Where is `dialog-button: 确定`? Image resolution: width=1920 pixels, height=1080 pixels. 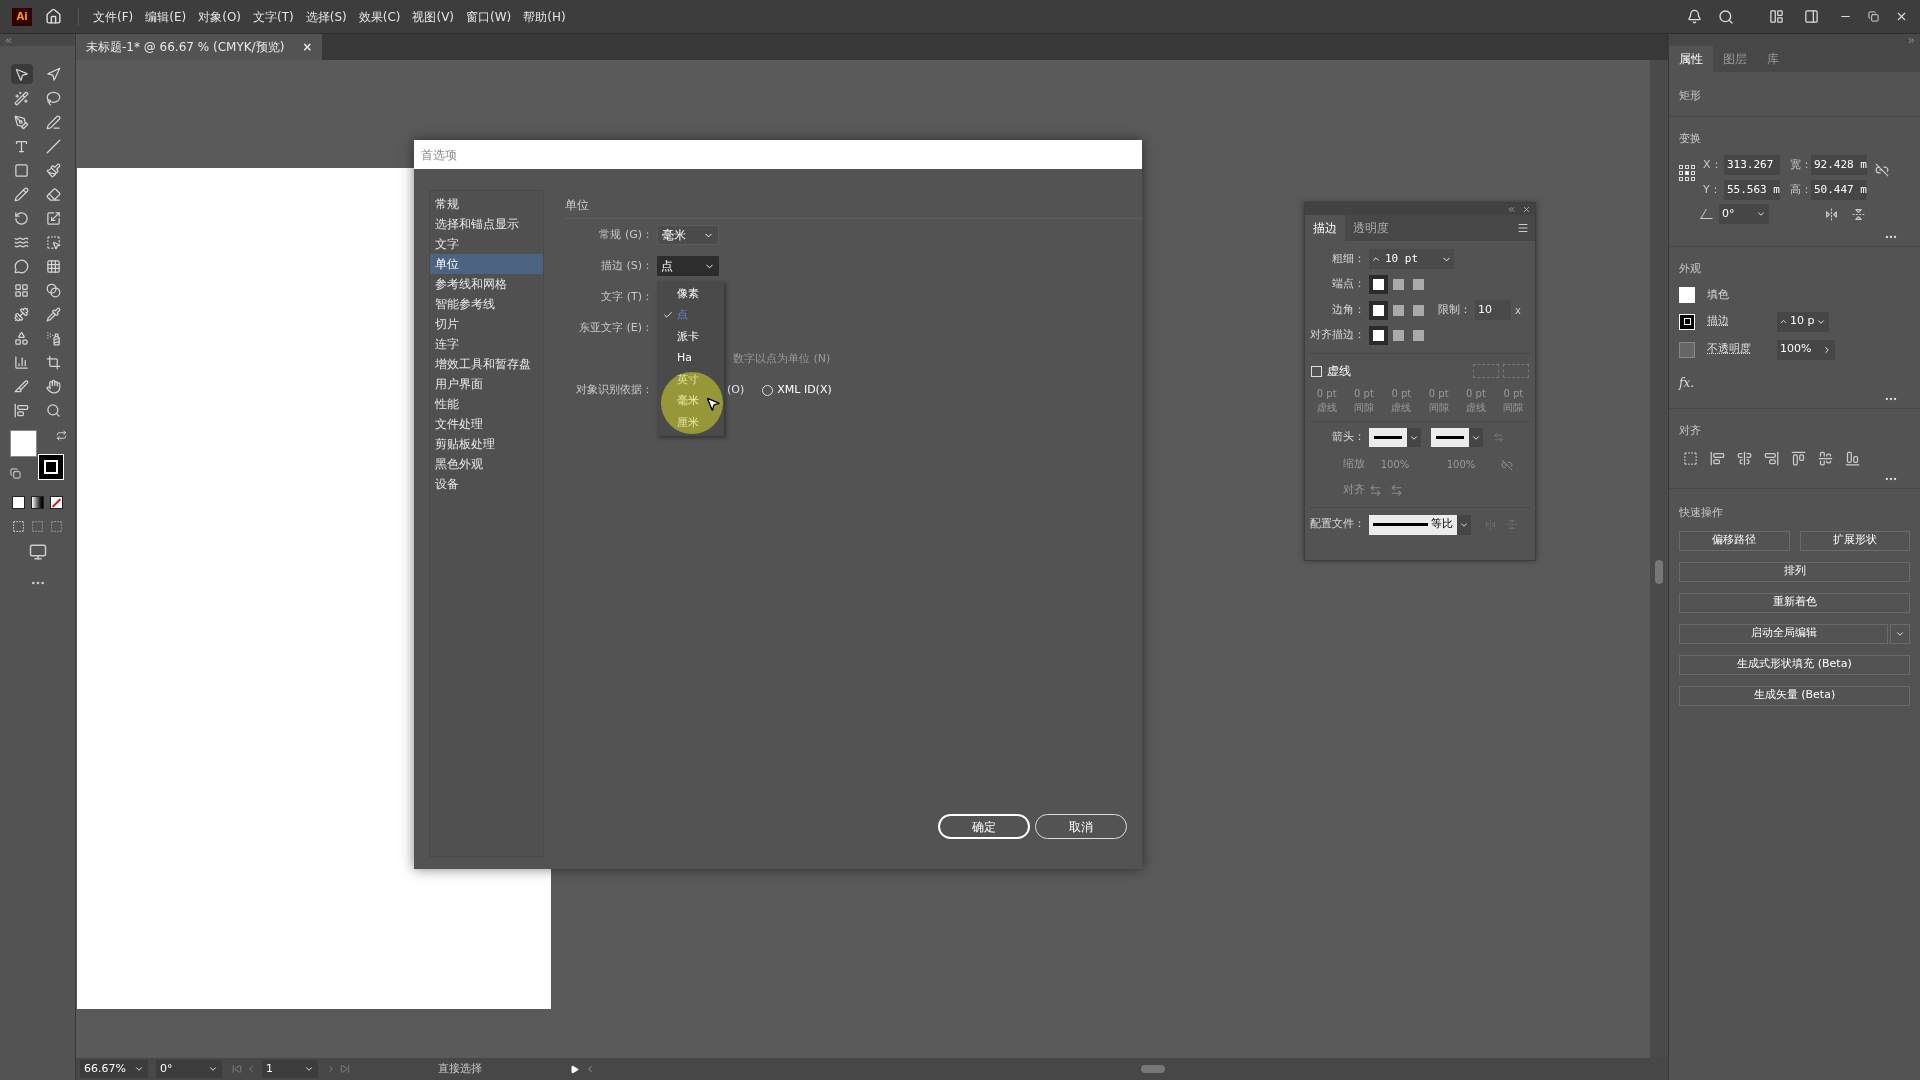
dialog-button: 确定 is located at coordinates (984, 826).